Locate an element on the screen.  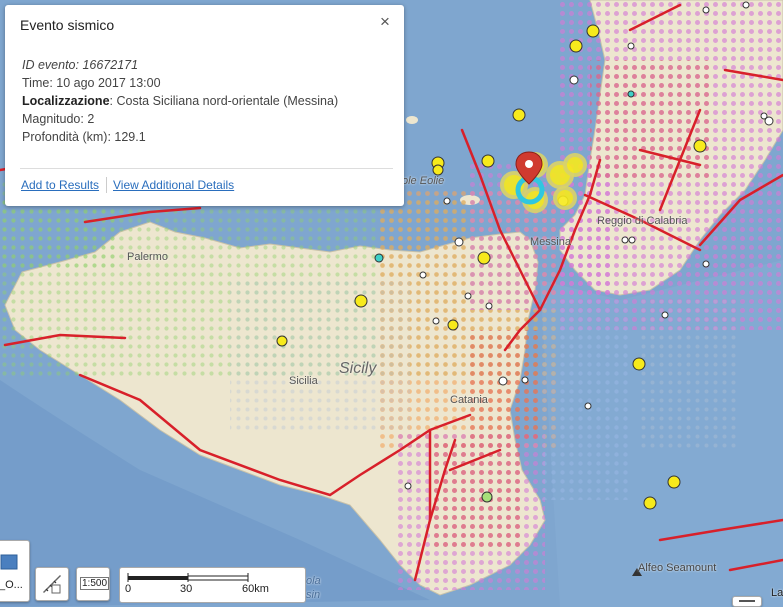
close-icon: × is located at coordinates (385, 22).